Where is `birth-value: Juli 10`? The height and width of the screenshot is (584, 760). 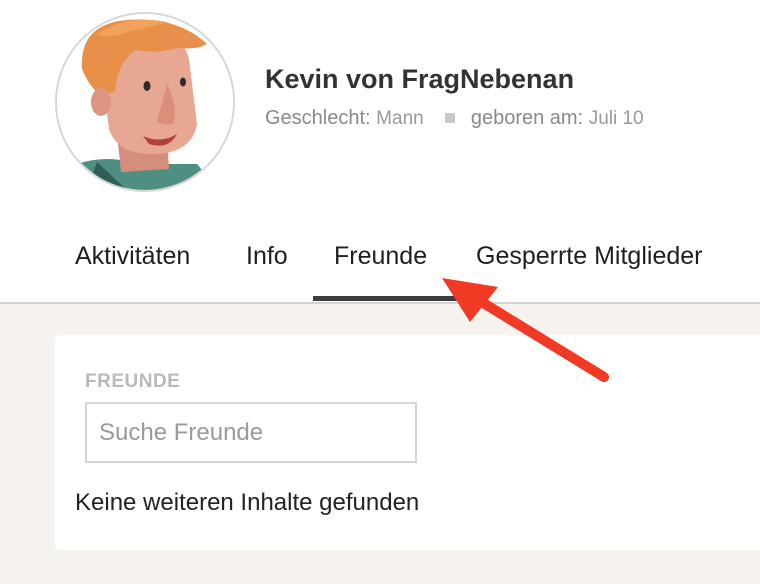 birth-value: Juli 10 is located at coordinates (616, 118).